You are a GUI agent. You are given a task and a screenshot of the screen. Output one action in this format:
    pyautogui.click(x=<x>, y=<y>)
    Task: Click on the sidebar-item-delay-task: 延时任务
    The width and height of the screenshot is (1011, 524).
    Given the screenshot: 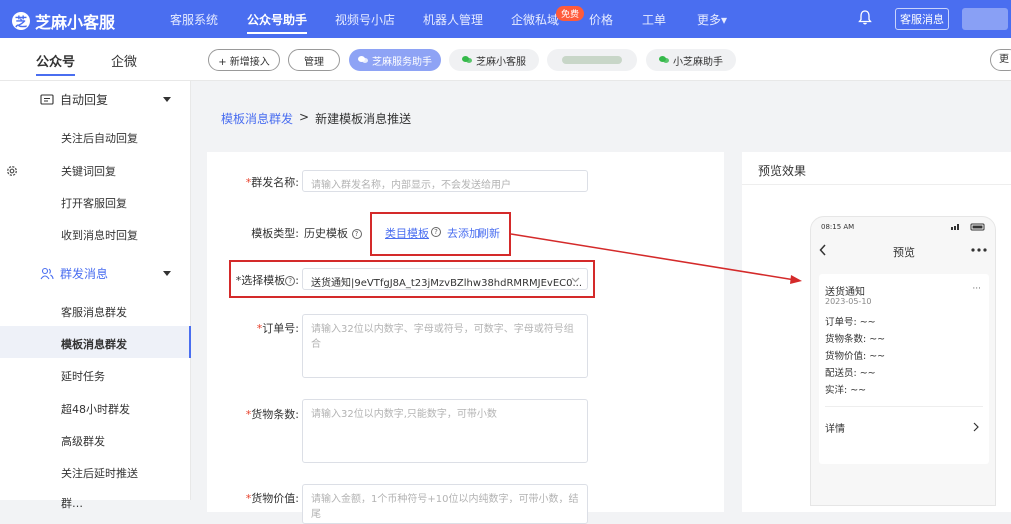 What is the action you would take?
    pyautogui.click(x=83, y=376)
    